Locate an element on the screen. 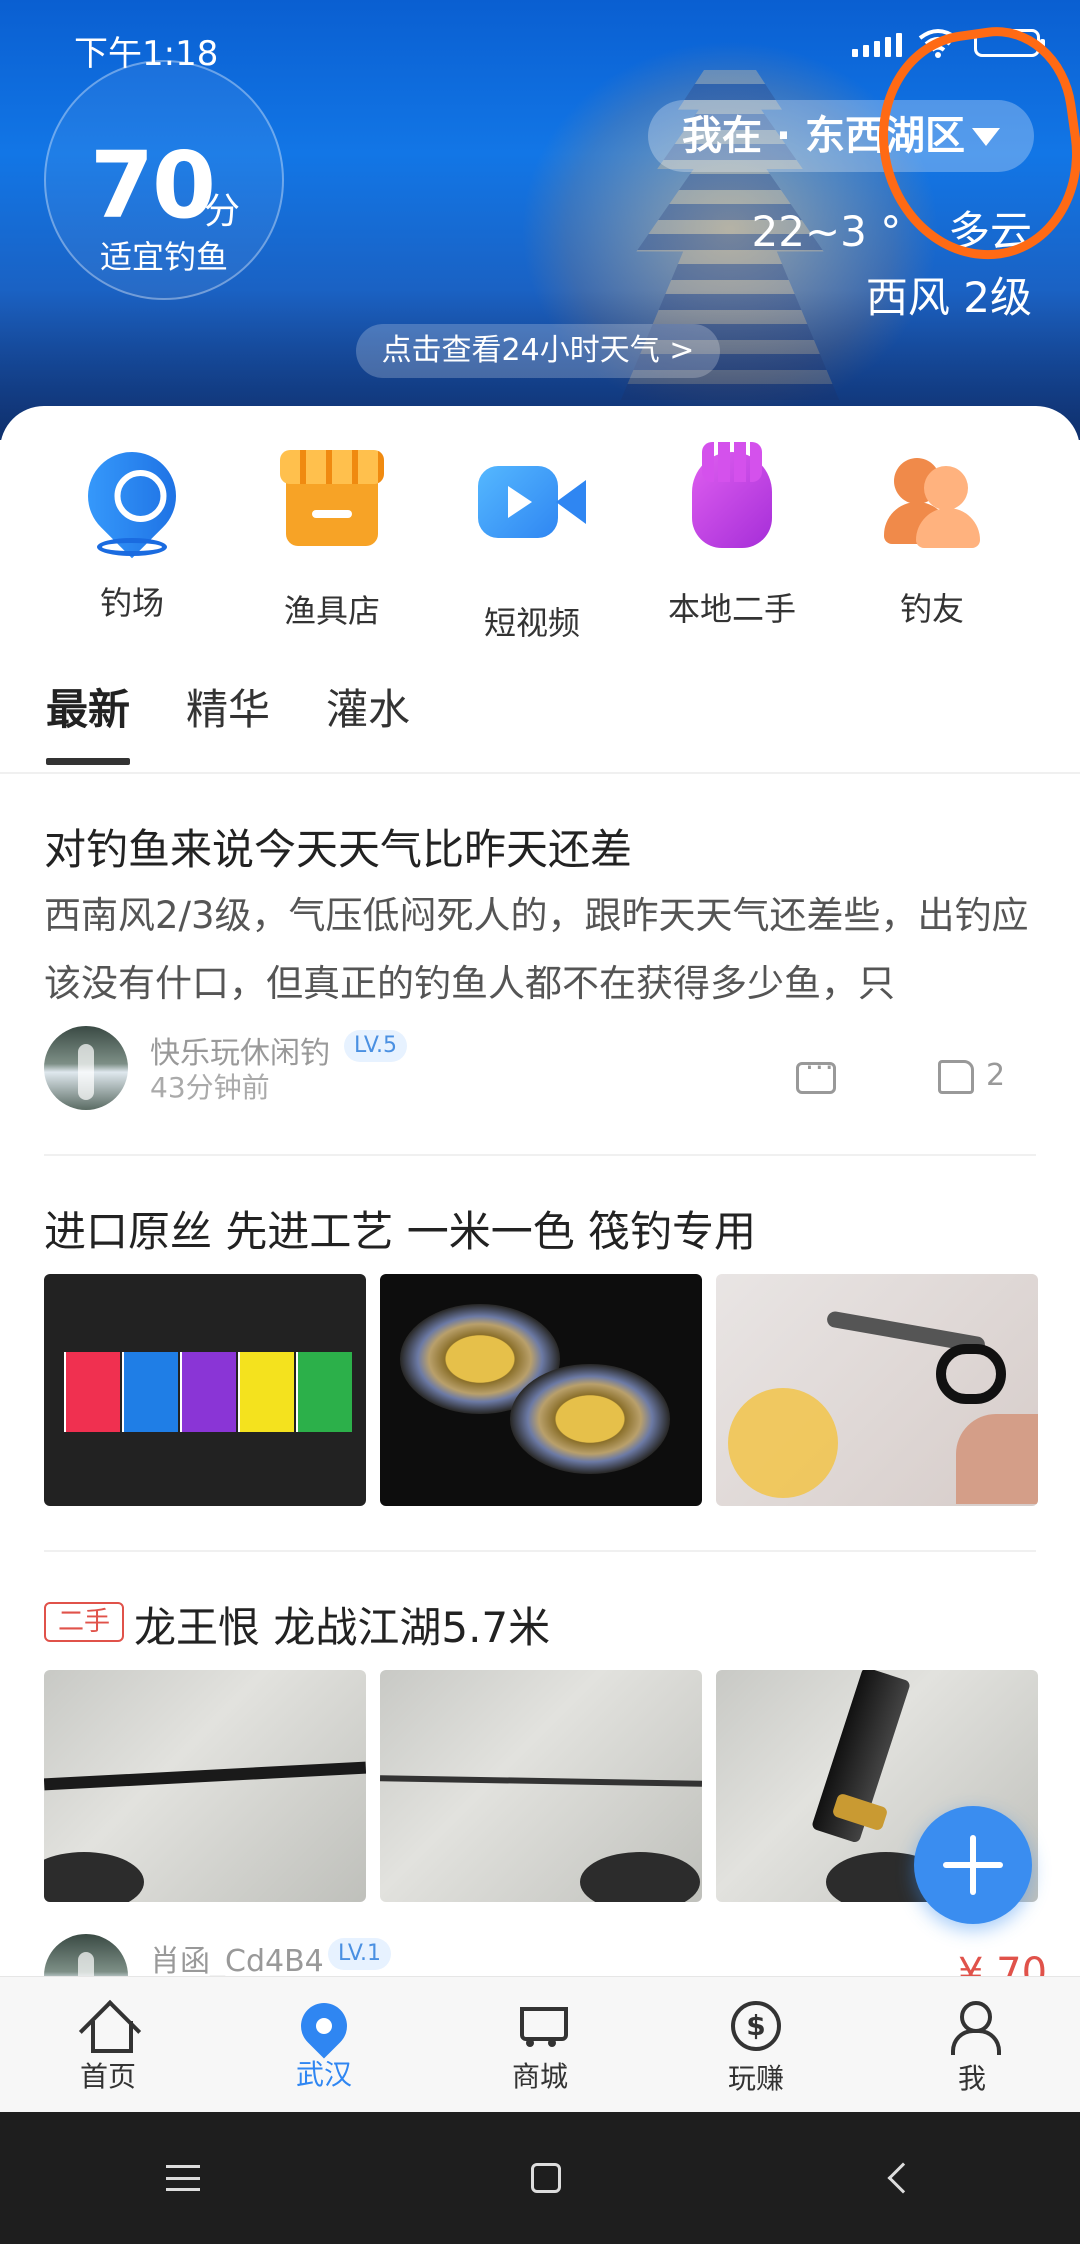  post-image-braided-reels is located at coordinates (541, 1390).